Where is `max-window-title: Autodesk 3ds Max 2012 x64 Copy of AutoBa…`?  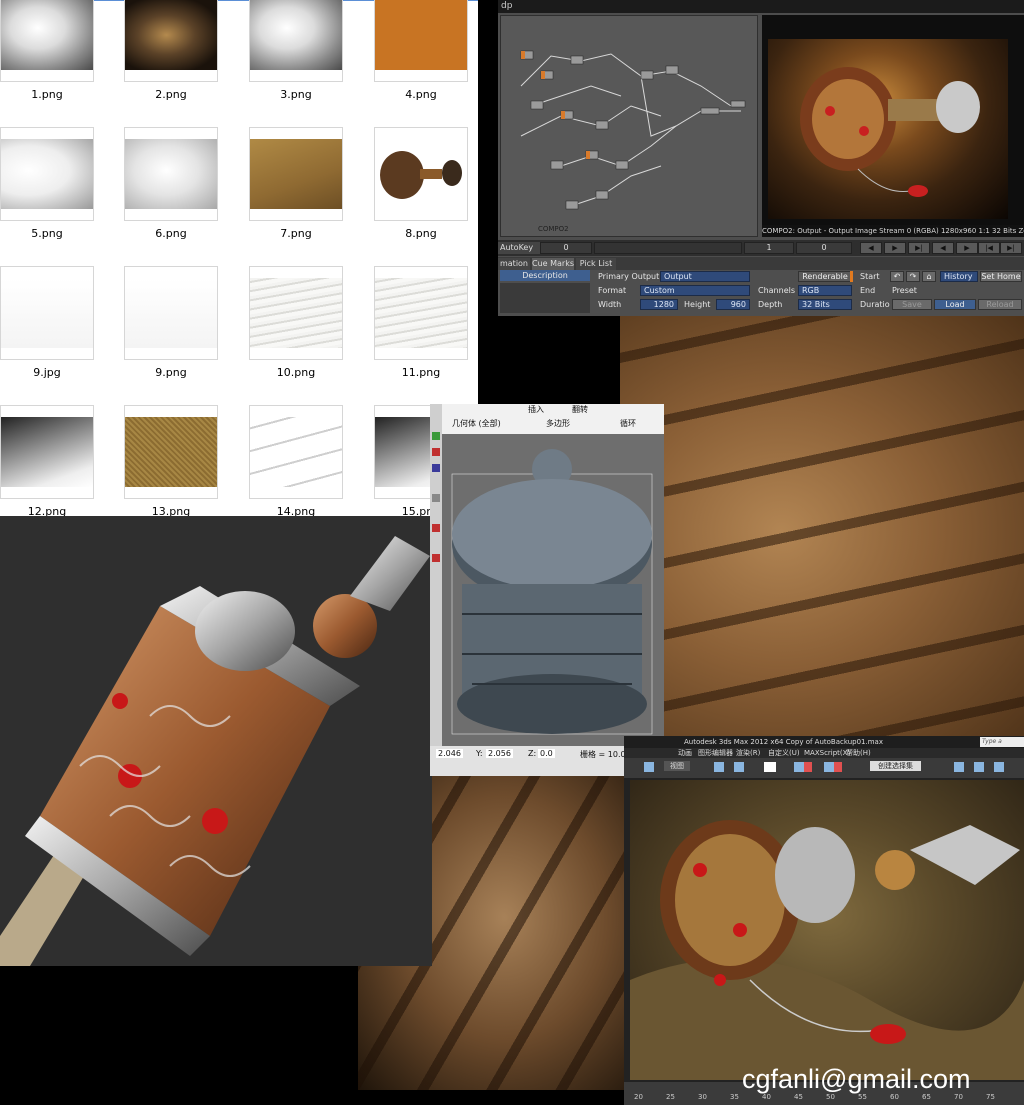
max-window-title: Autodesk 3ds Max 2012 x64 Copy of AutoBa… is located at coordinates (783, 742).